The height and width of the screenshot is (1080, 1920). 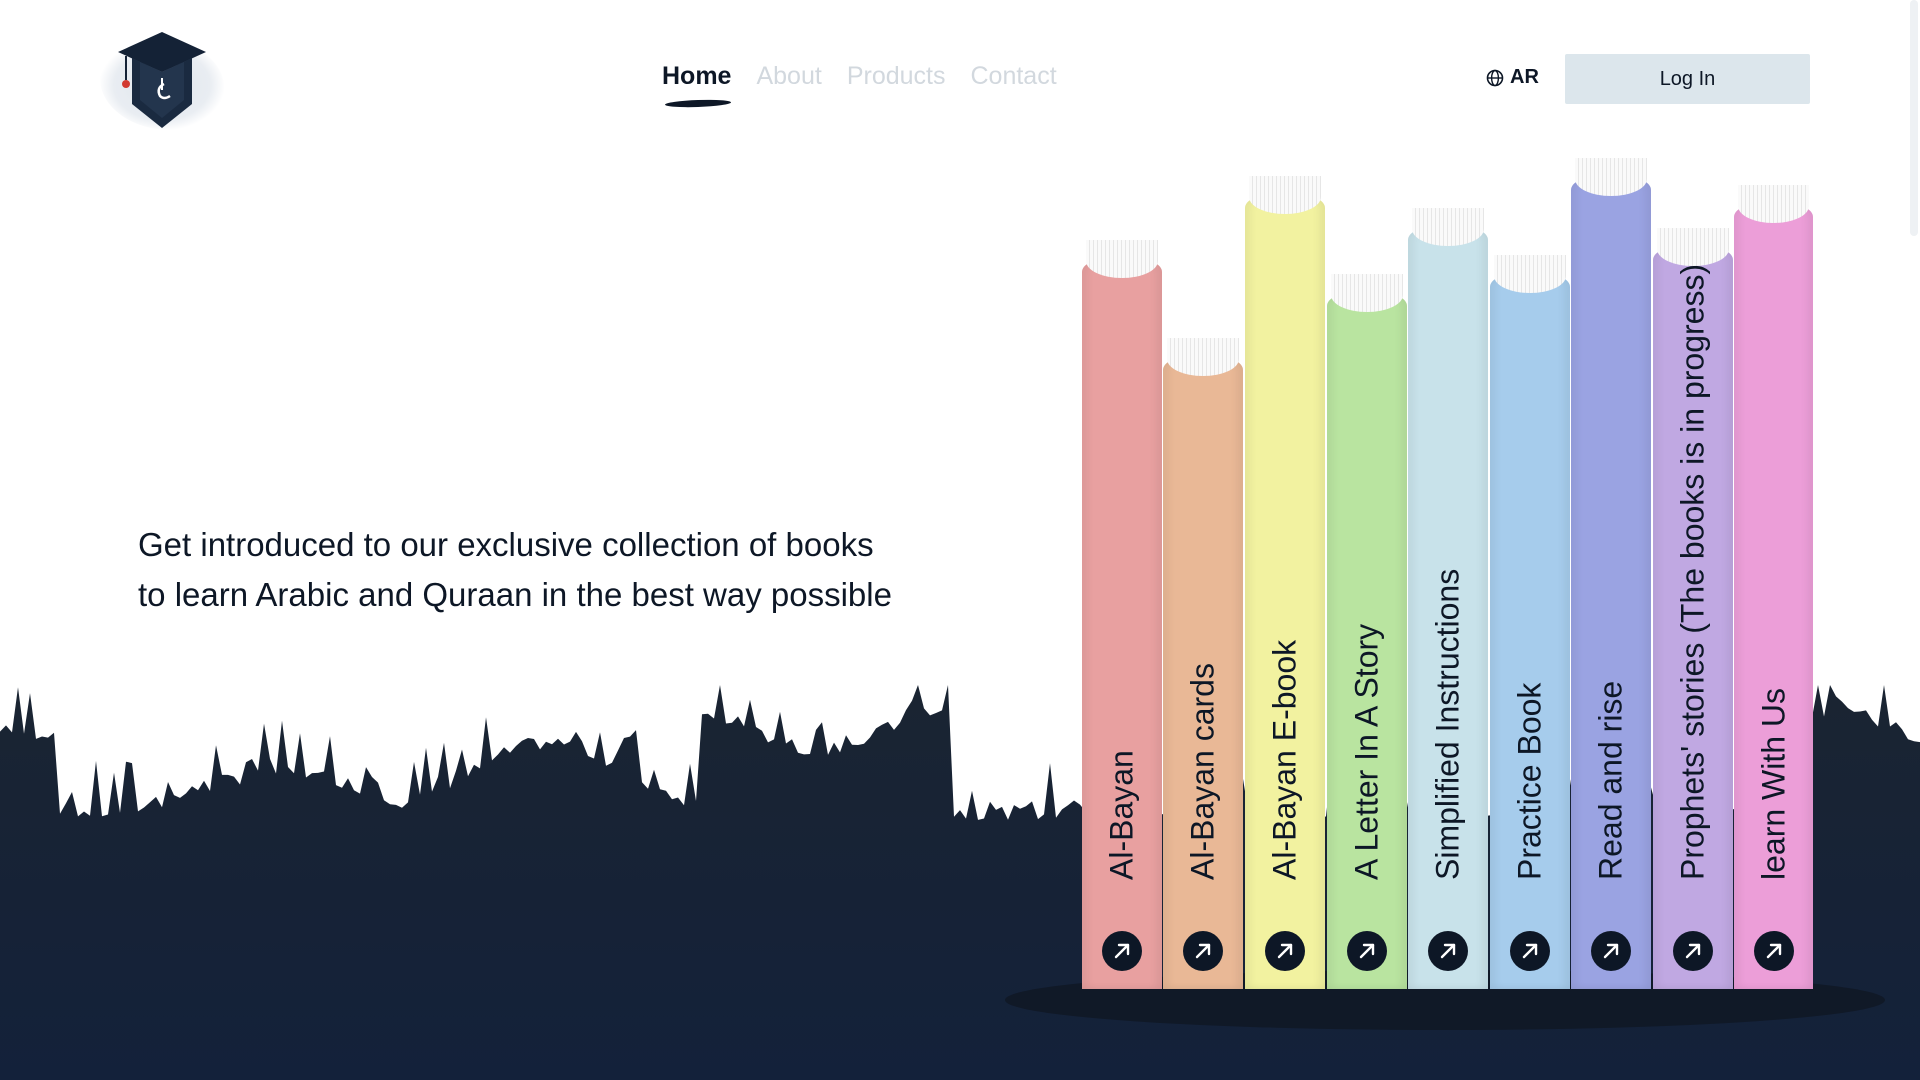 I want to click on book-title: Read and rise, so click(x=1610, y=780).